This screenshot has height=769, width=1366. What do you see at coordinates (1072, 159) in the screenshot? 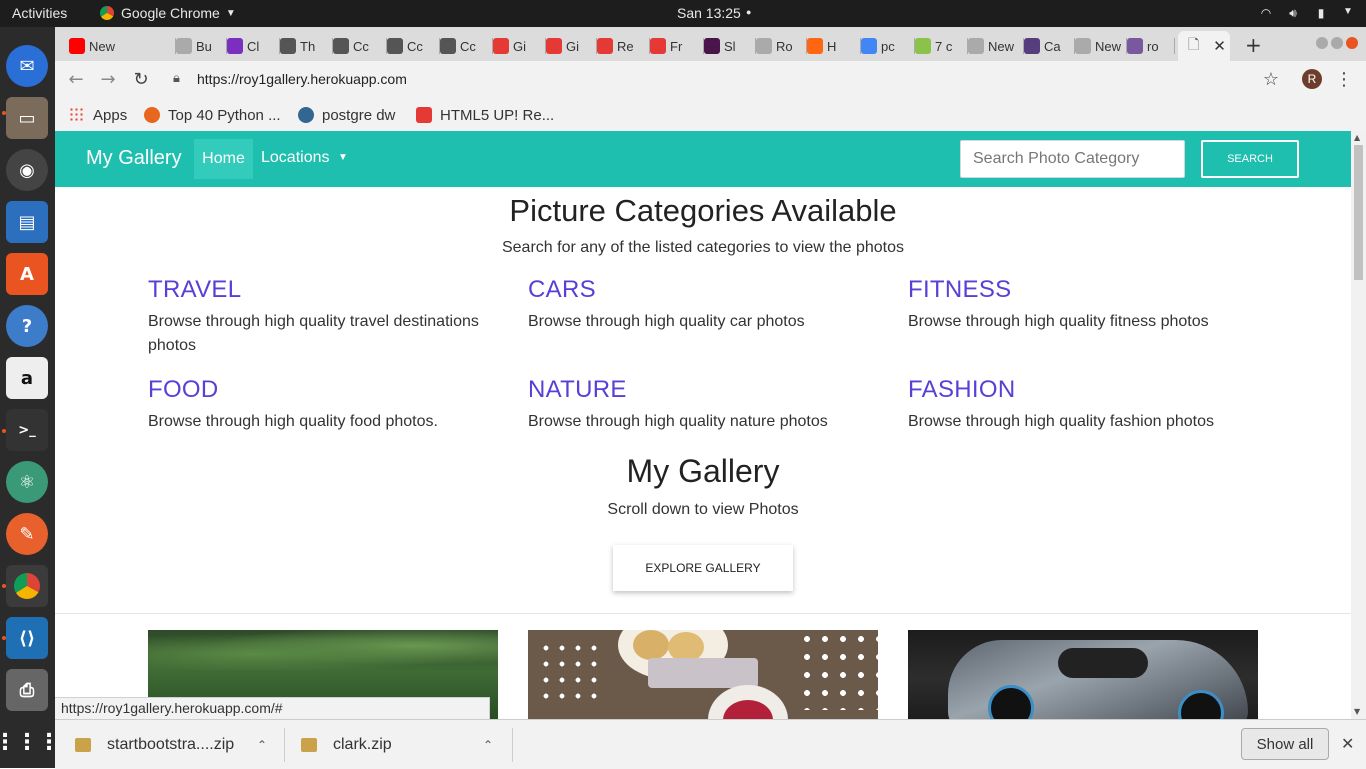
I see `search-input` at bounding box center [1072, 159].